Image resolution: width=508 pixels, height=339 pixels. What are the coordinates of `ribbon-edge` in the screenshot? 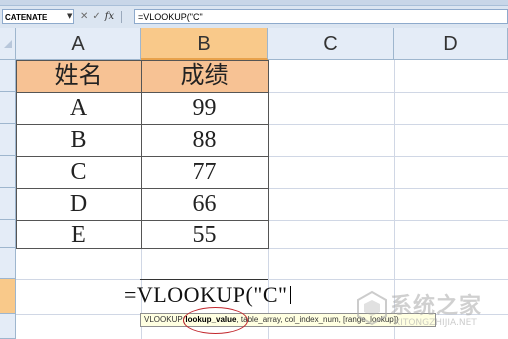 It's located at (254, 3).